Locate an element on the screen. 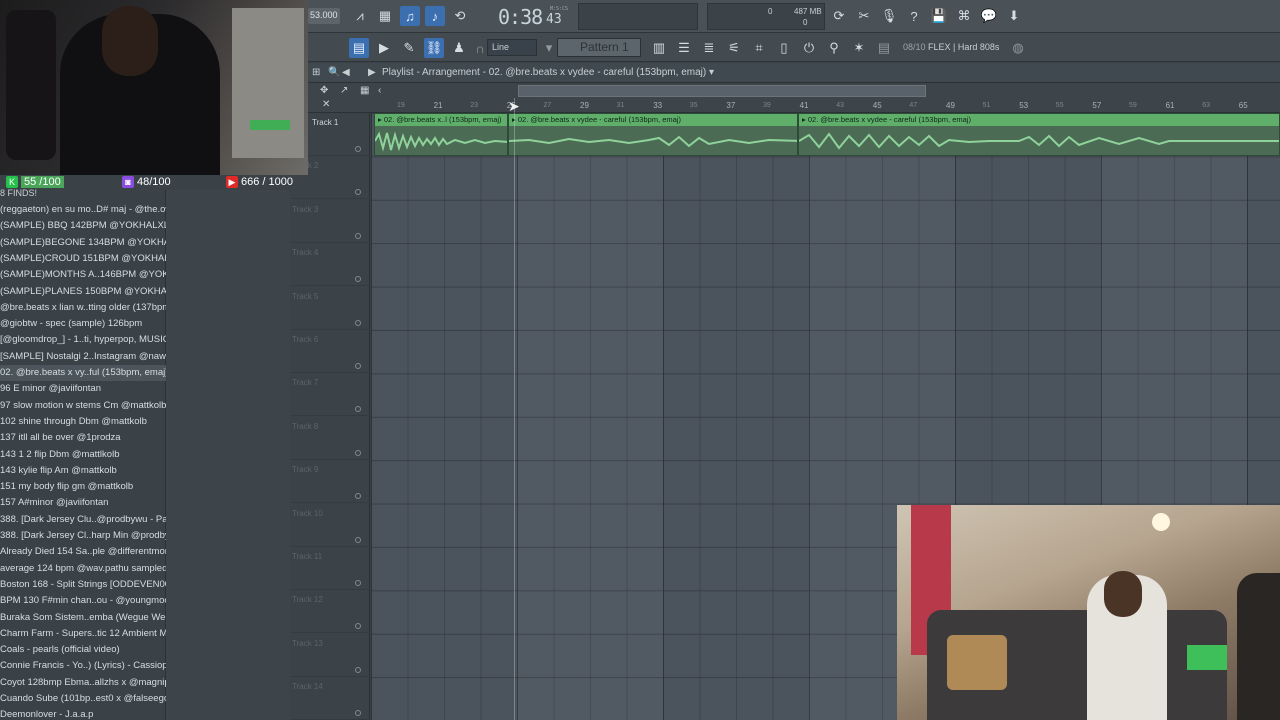 This screenshot has height=720, width=1280. plug-icon: ⏻ is located at coordinates (809, 48).